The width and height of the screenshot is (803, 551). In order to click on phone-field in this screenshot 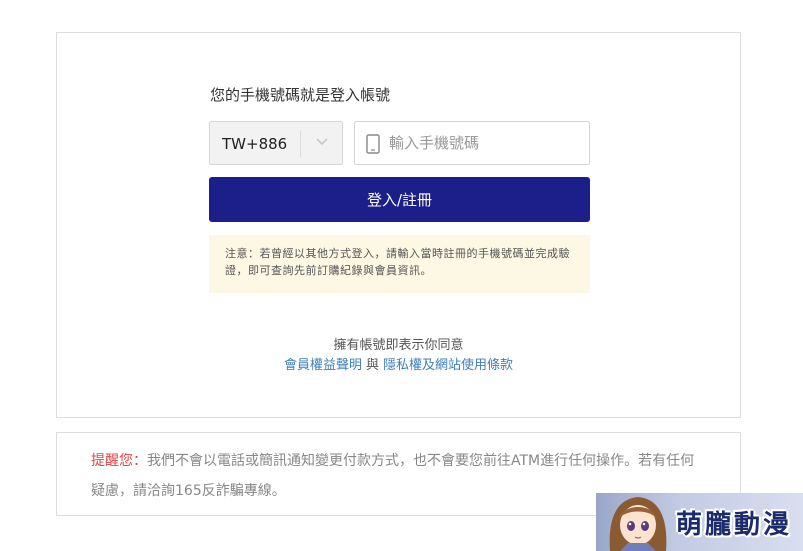, I will do `click(472, 143)`.